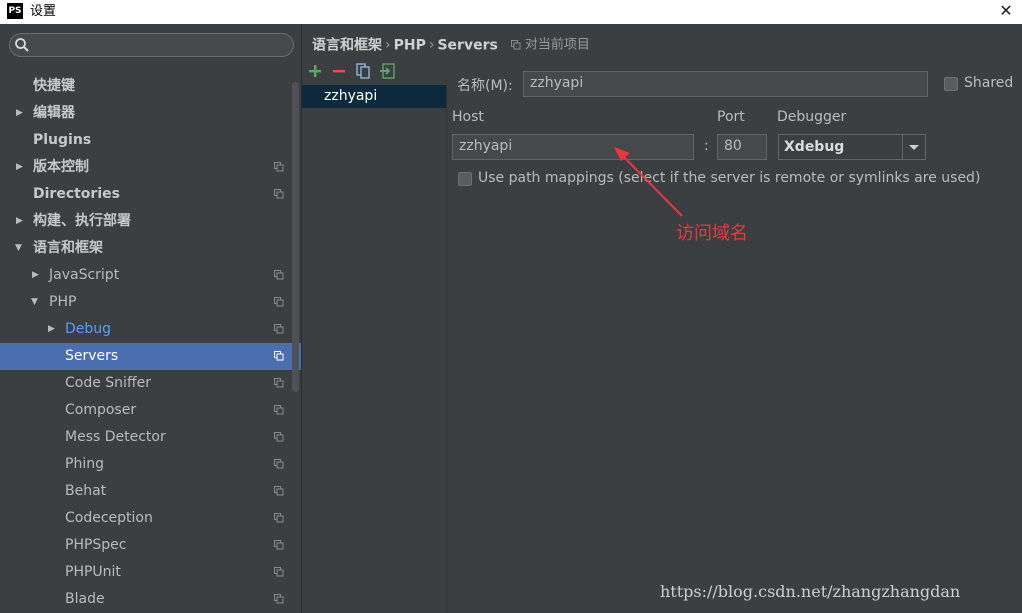 The width and height of the screenshot is (1022, 613). I want to click on import-server-button, so click(388, 71).